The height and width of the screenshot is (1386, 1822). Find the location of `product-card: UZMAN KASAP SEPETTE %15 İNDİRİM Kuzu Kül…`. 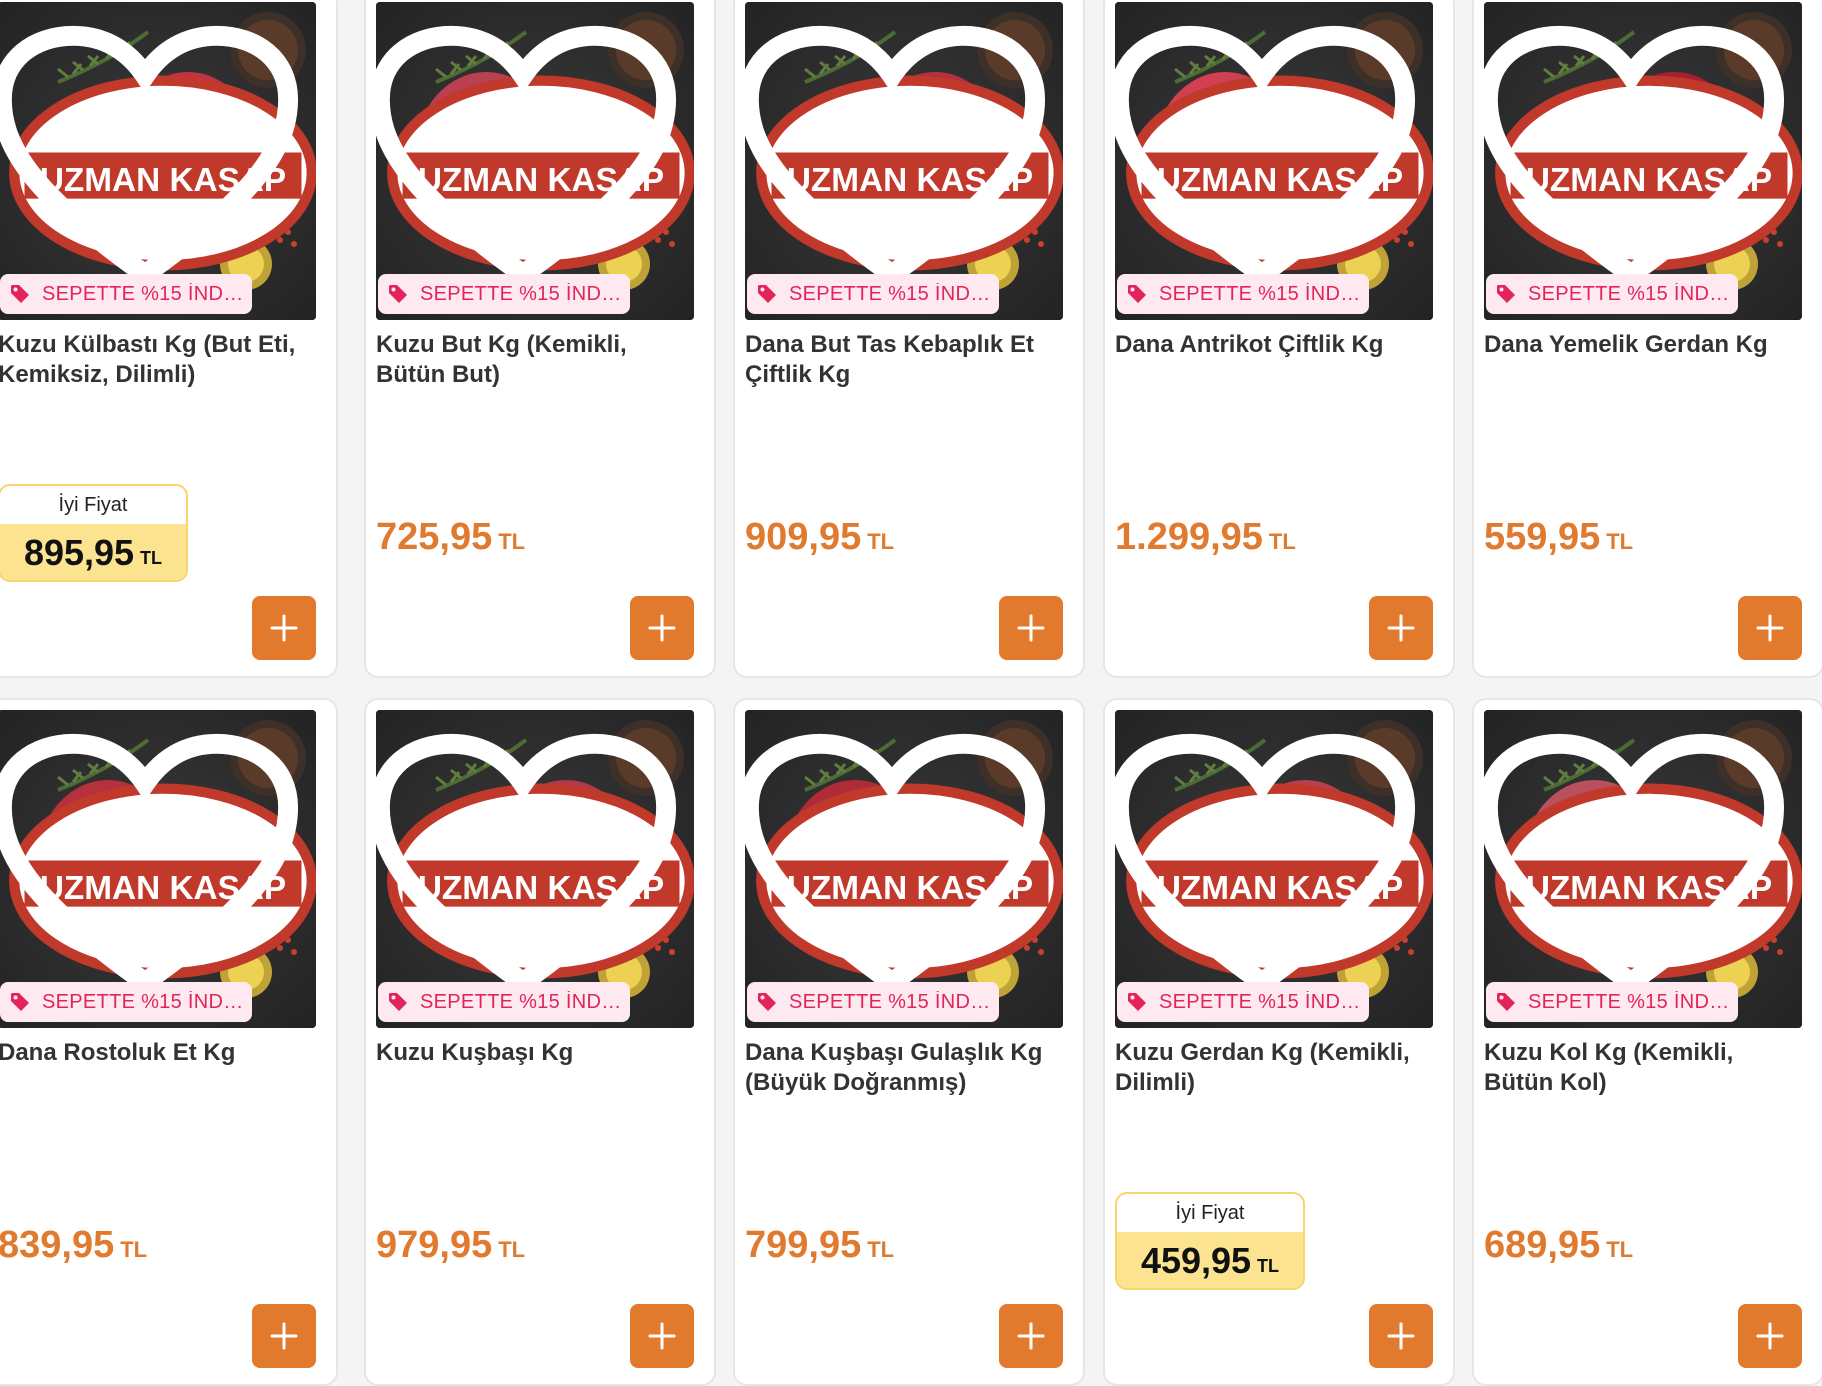

product-card: UZMAN KASAP SEPETTE %15 İNDİRİM Kuzu Kül… is located at coordinates (169, 339).